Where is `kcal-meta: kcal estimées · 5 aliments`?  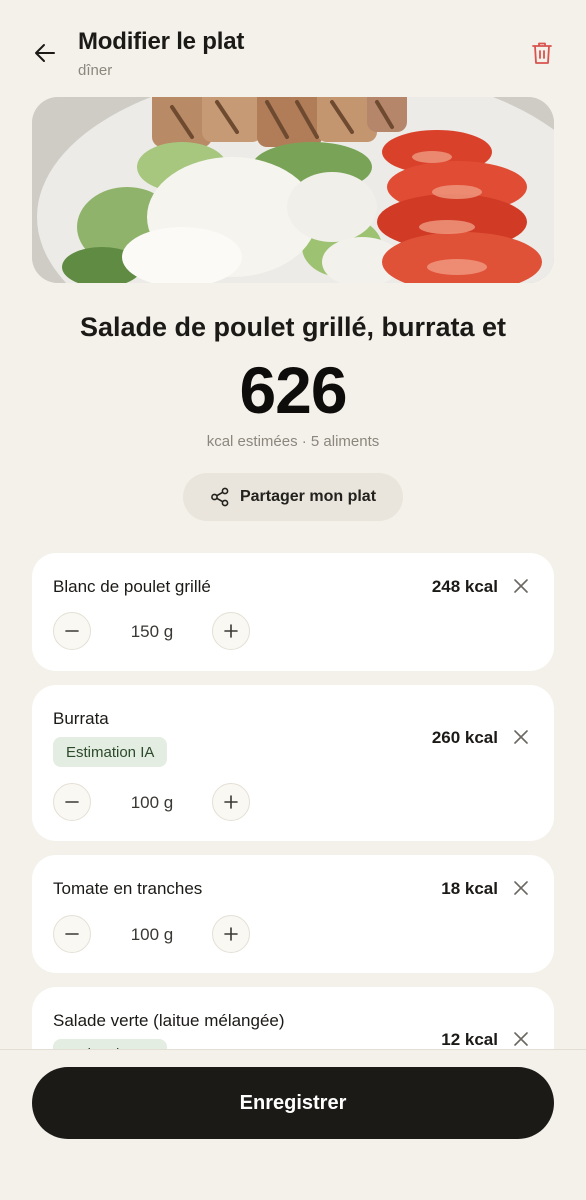
kcal-meta: kcal estimées · 5 aliments is located at coordinates (293, 441).